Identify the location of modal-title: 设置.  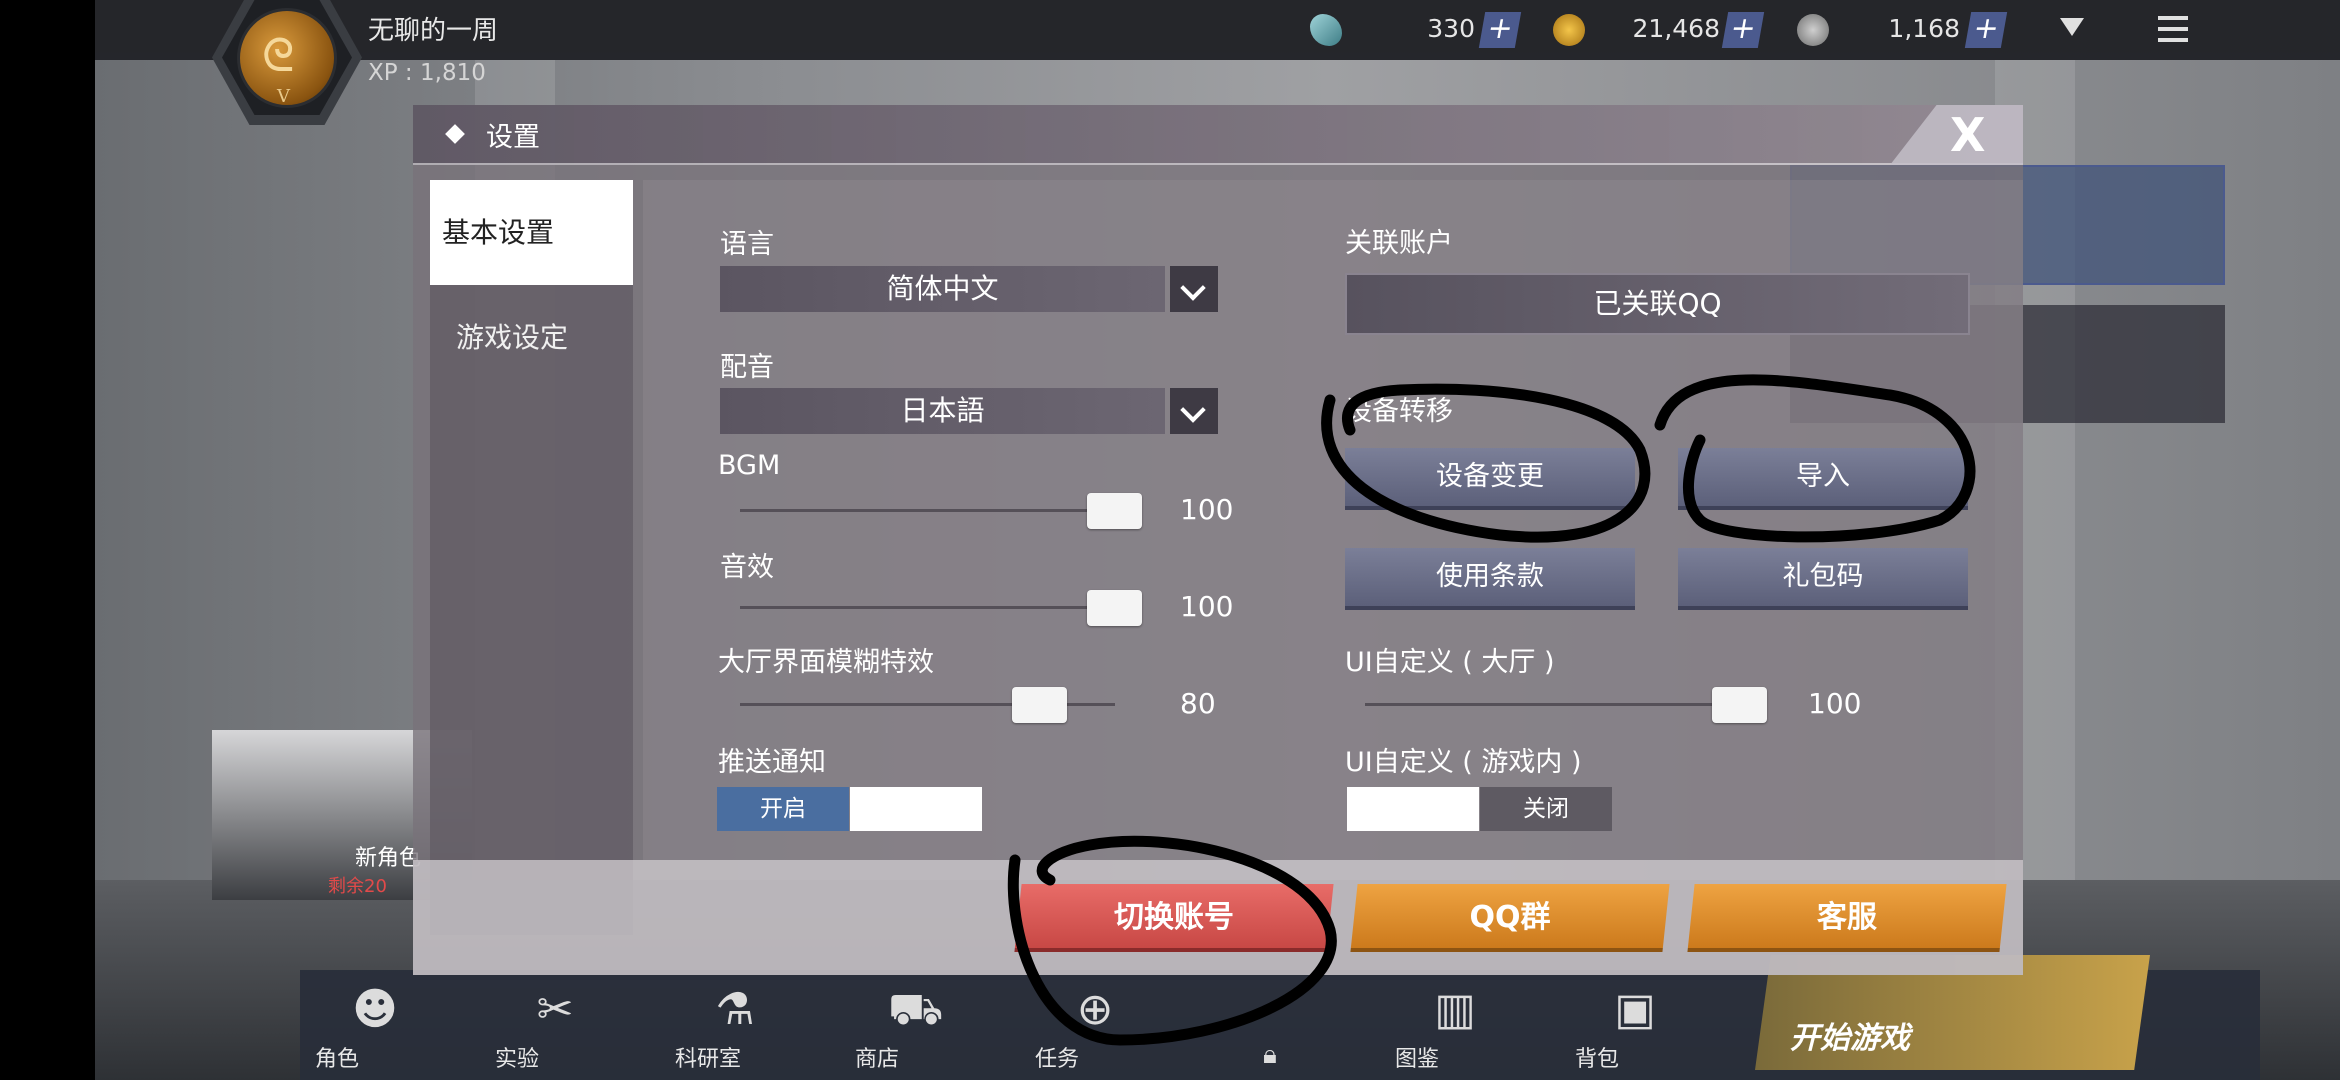
(513, 137).